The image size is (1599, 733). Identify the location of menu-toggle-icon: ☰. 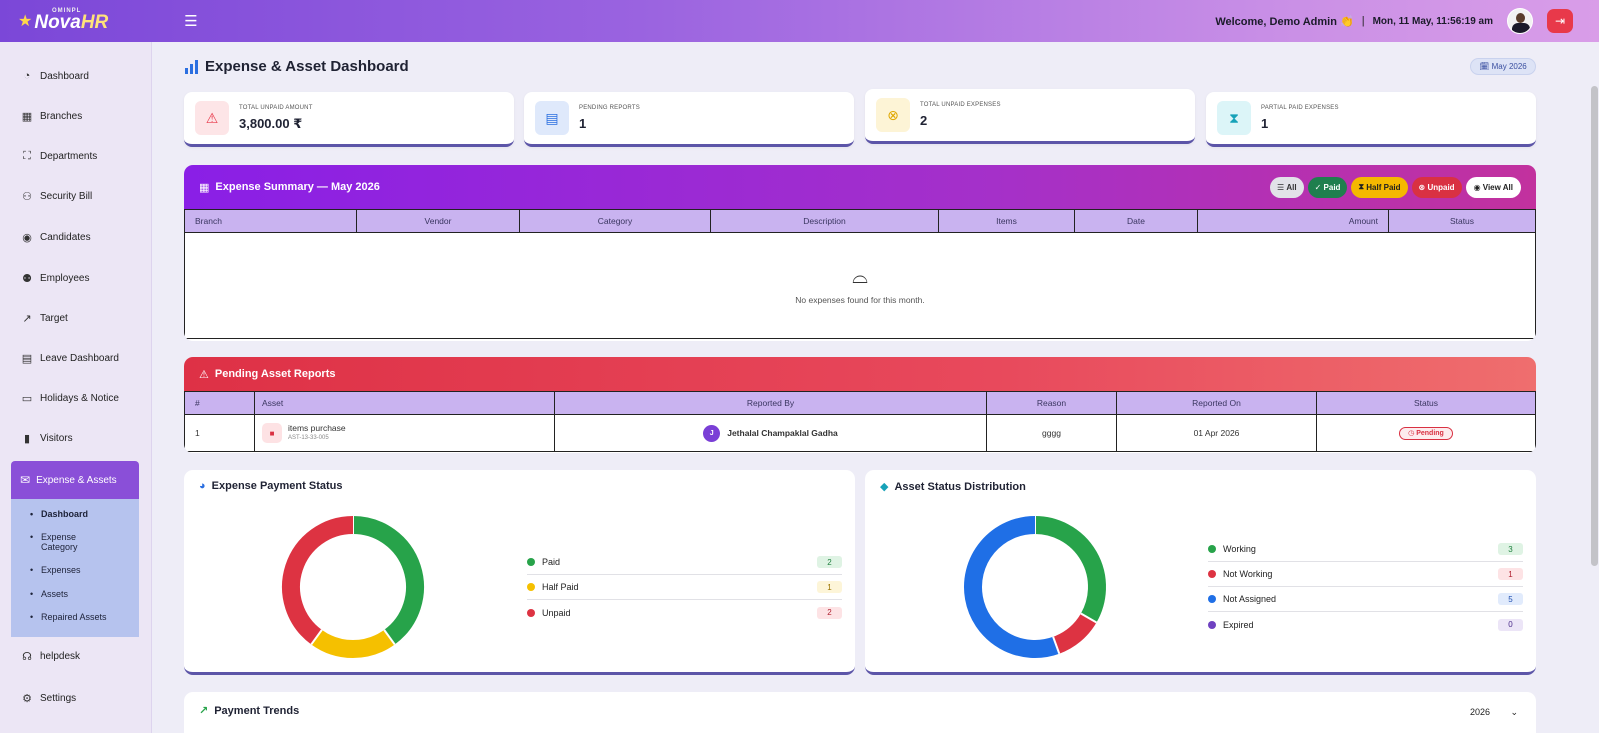
(191, 21).